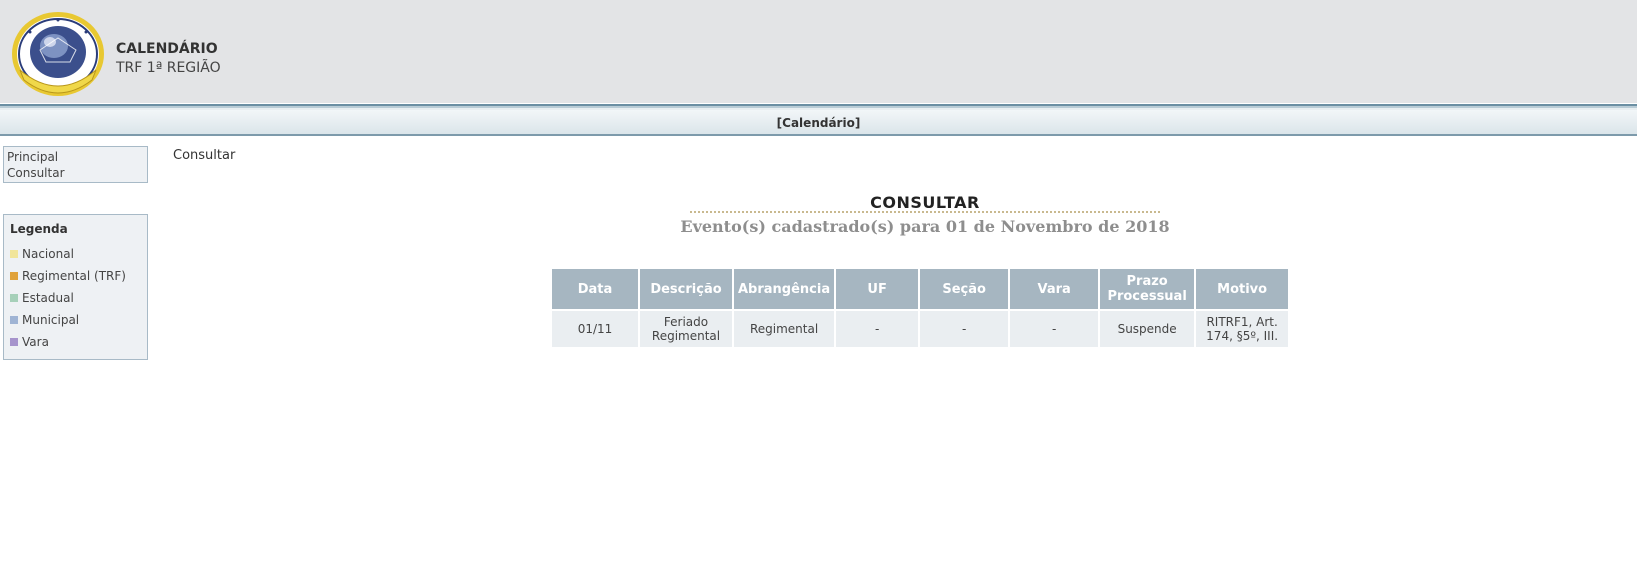  I want to click on legend-item-nacional: Nacional, so click(78, 254).